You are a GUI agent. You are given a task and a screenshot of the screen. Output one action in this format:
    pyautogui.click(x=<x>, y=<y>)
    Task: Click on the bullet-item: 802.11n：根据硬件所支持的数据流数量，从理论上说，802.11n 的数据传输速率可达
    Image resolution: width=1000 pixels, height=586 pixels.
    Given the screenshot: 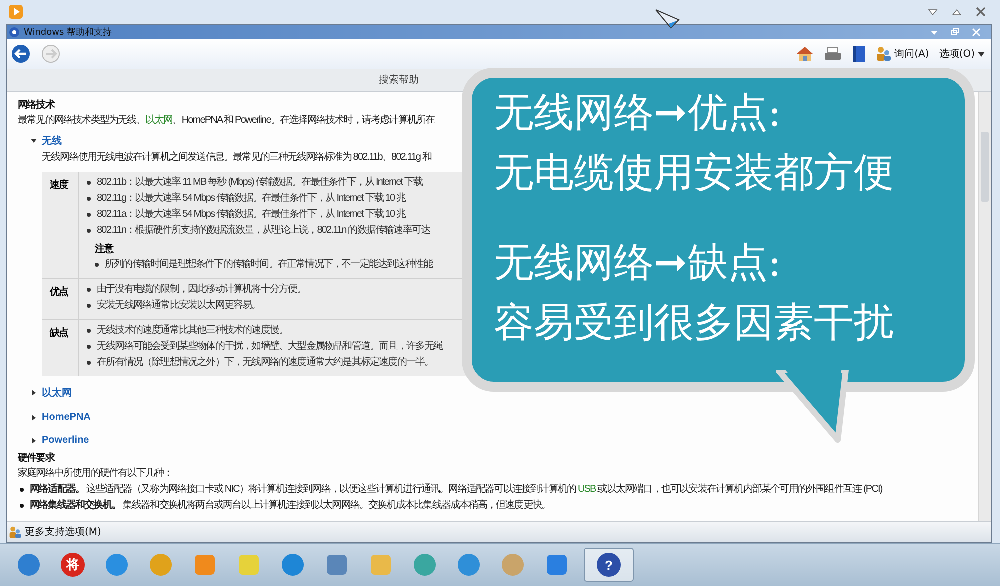 What is the action you would take?
    pyautogui.click(x=263, y=231)
    